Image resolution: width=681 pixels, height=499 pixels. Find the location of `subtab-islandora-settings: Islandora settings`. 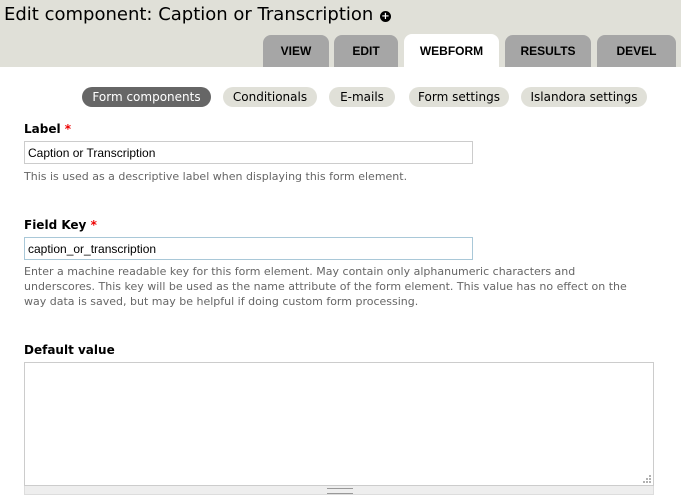

subtab-islandora-settings: Islandora settings is located at coordinates (584, 97).